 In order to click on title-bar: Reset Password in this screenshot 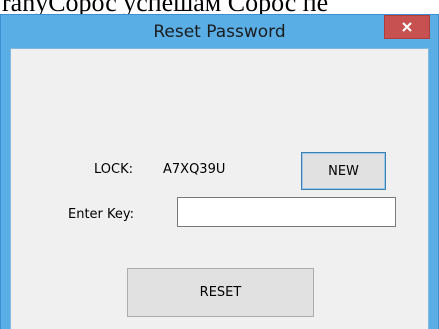, I will do `click(219, 32)`.